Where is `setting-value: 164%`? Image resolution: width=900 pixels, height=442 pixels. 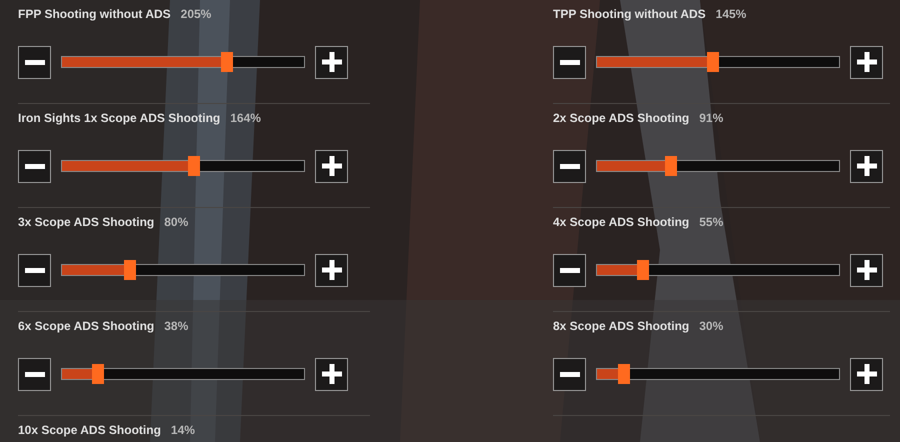 setting-value: 164% is located at coordinates (245, 118).